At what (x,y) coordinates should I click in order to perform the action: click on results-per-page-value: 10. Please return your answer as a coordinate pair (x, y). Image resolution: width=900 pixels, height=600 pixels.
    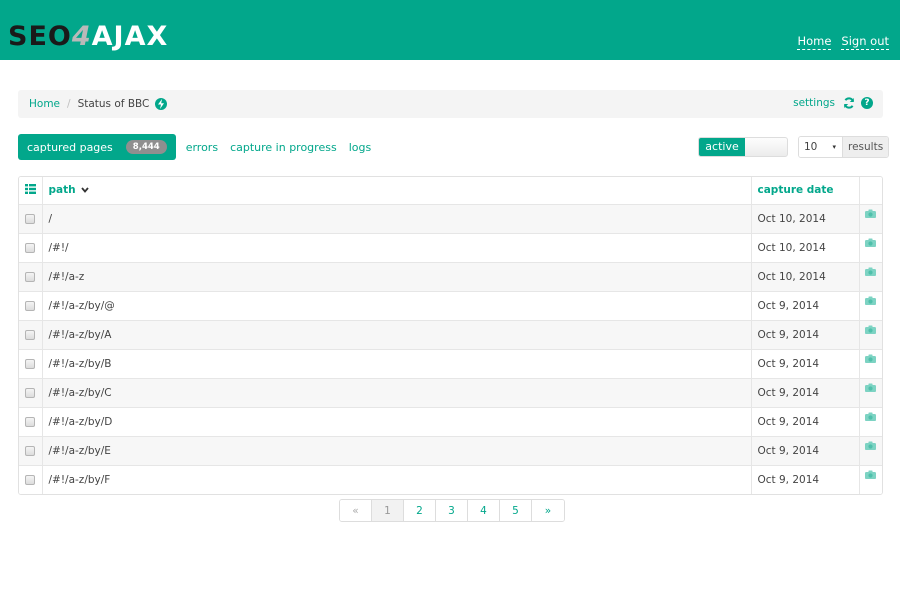
    Looking at the image, I should click on (811, 147).